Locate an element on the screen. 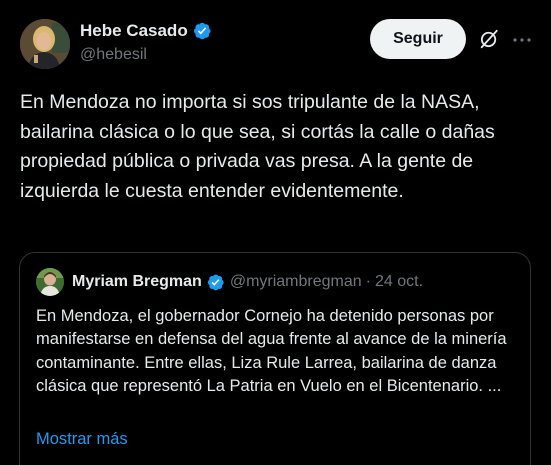 The width and height of the screenshot is (551, 465). quoted-author-avatar is located at coordinates (50, 282).